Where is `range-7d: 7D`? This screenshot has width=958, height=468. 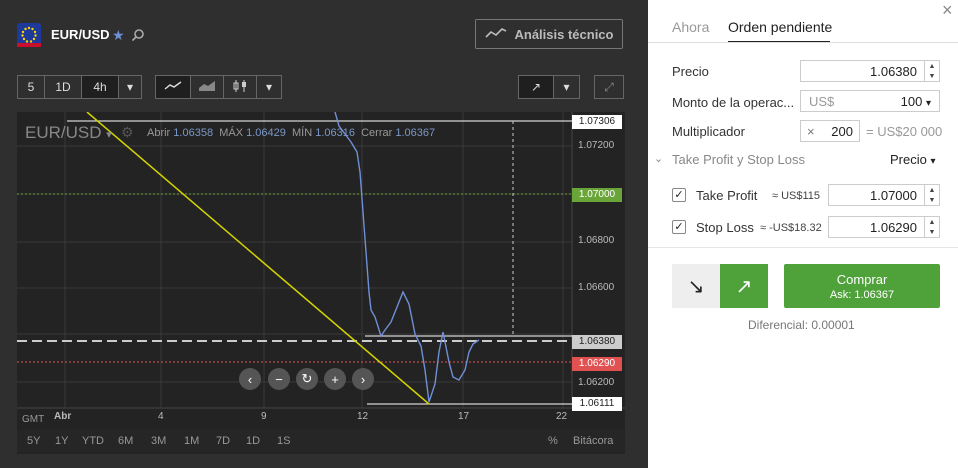 range-7d: 7D is located at coordinates (223, 441).